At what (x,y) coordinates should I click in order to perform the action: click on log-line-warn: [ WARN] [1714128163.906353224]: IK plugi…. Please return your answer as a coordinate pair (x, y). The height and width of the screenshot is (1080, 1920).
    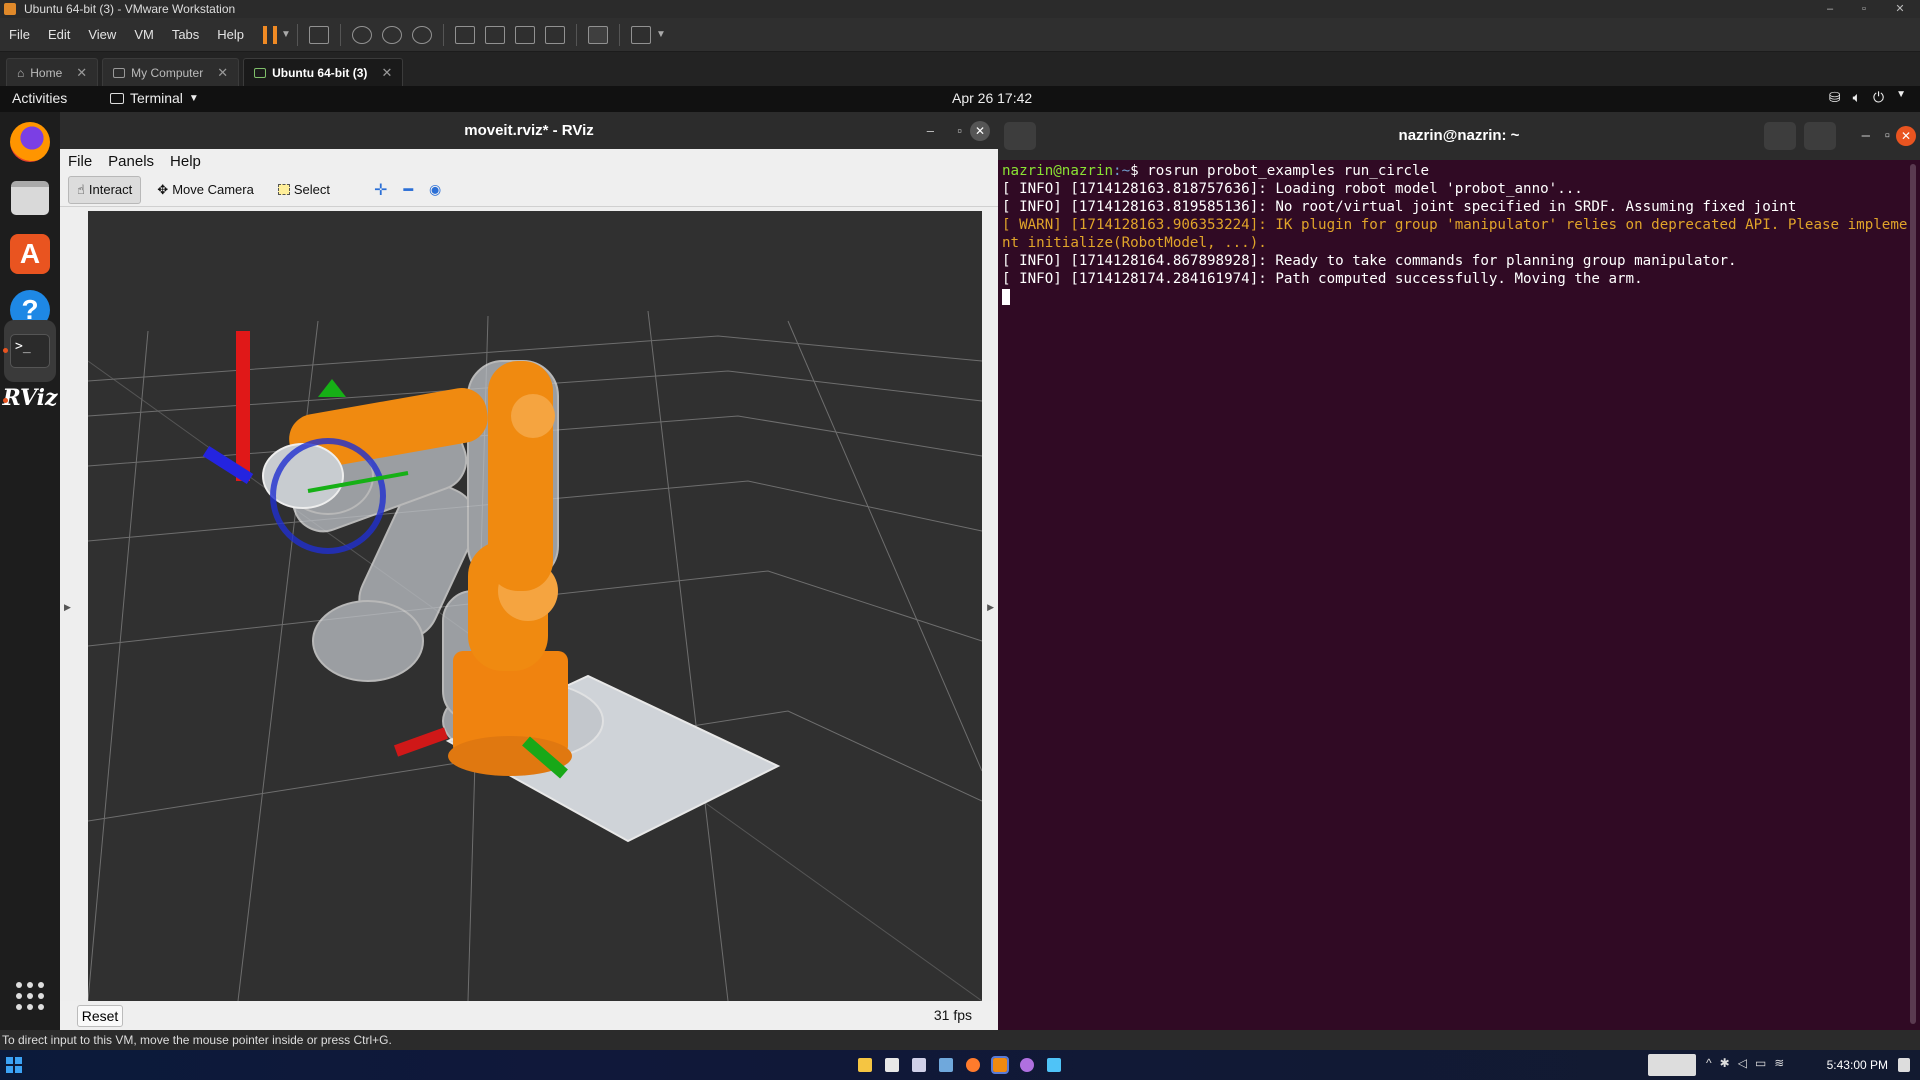
    Looking at the image, I should click on (1455, 234).